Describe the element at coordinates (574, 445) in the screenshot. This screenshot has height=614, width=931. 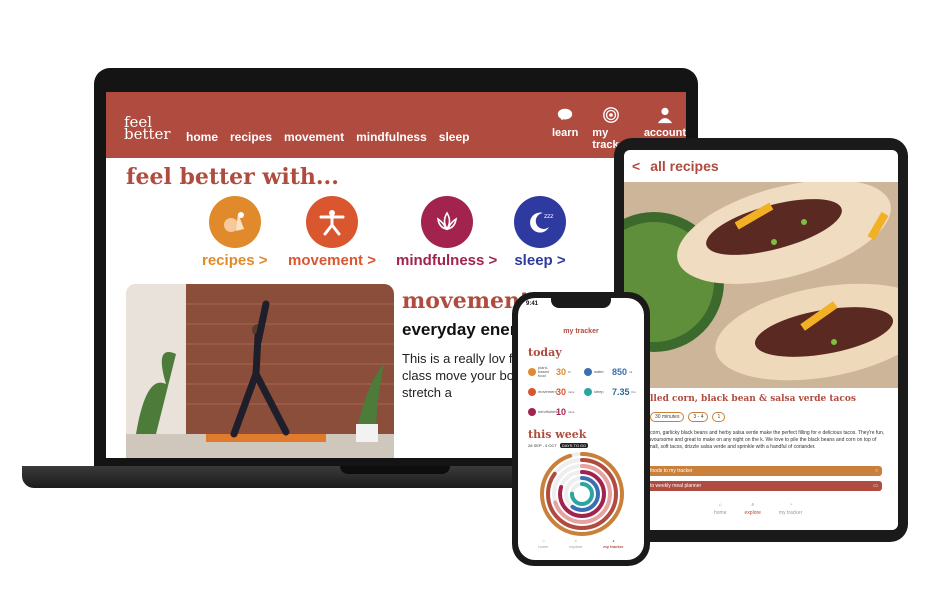
I see `days-to-go-badge: DAYS TO GO` at that location.